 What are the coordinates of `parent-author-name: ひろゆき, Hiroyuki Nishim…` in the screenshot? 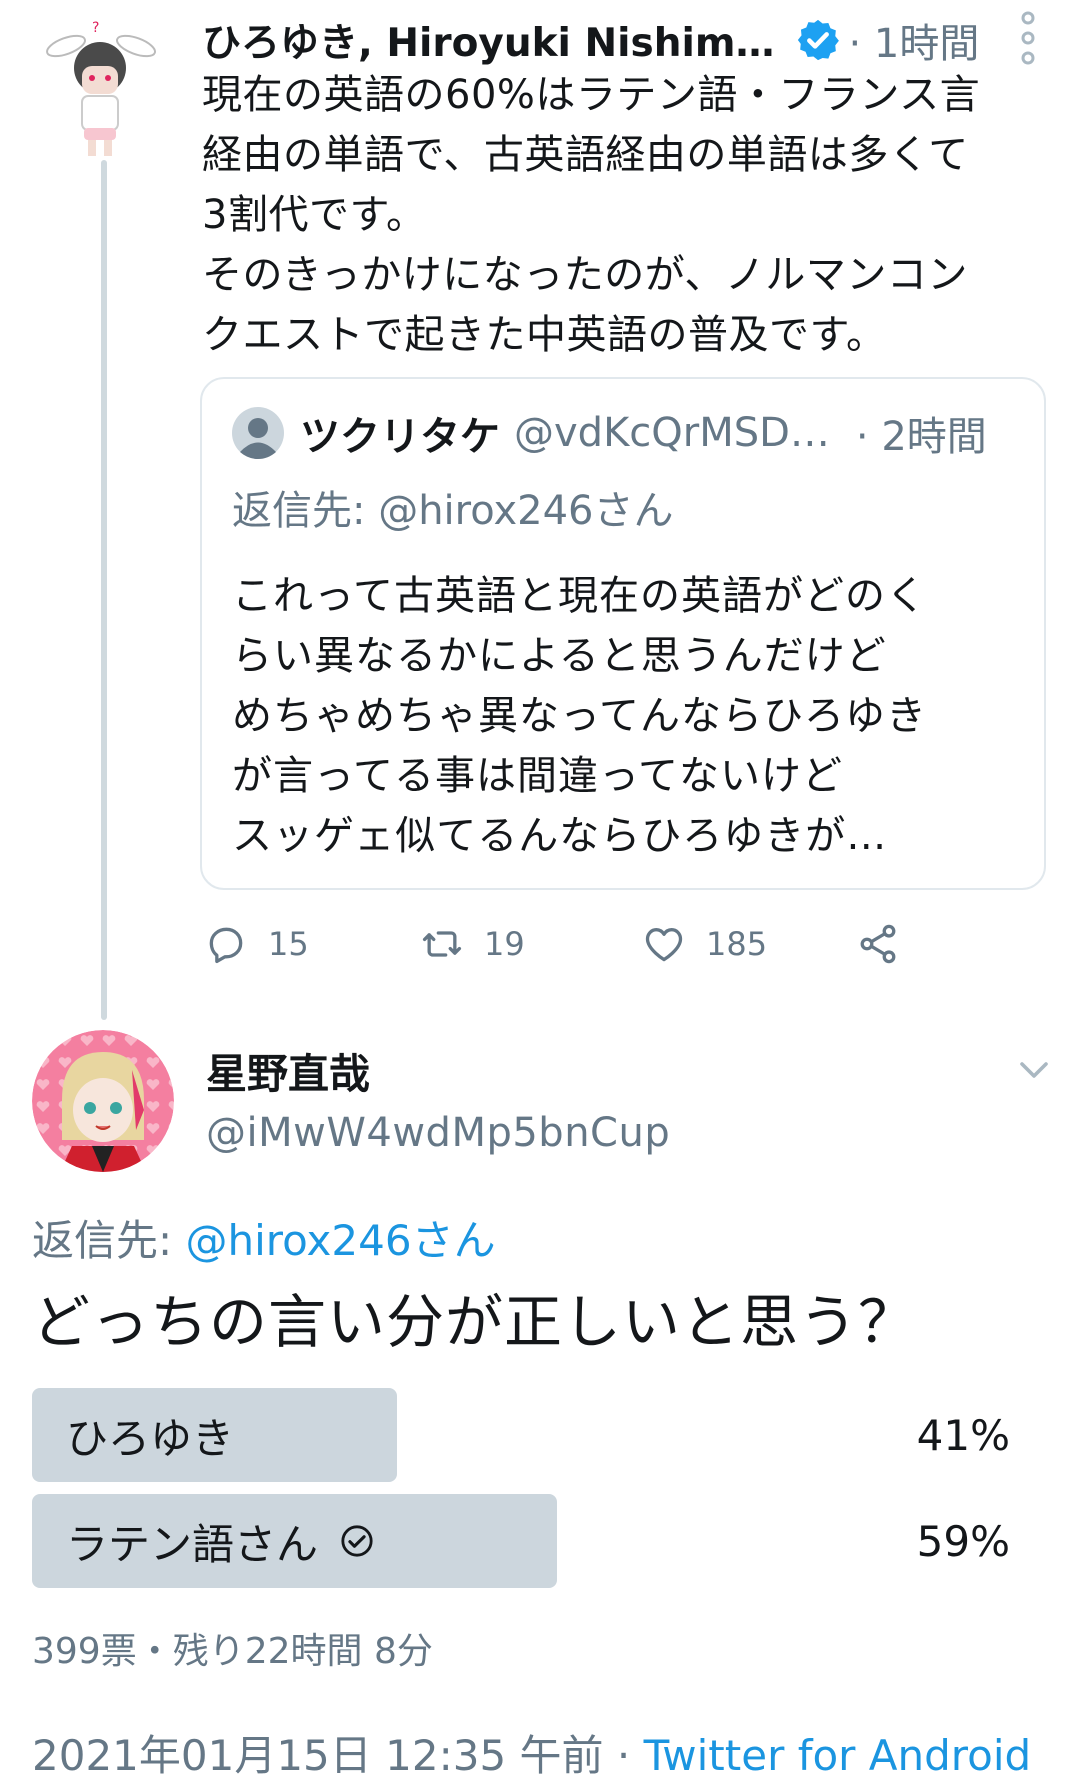 It's located at (488, 40).